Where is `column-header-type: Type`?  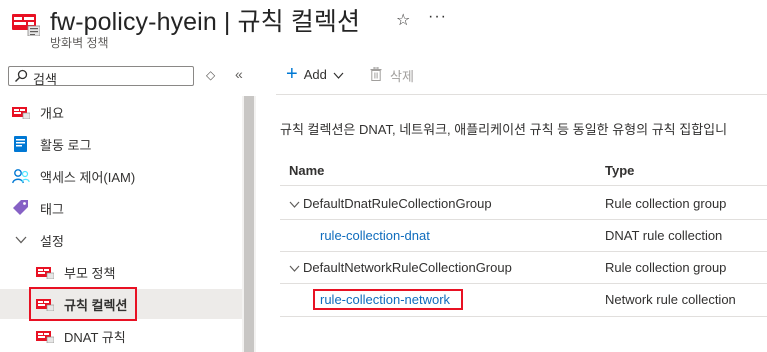 column-header-type: Type is located at coordinates (619, 170).